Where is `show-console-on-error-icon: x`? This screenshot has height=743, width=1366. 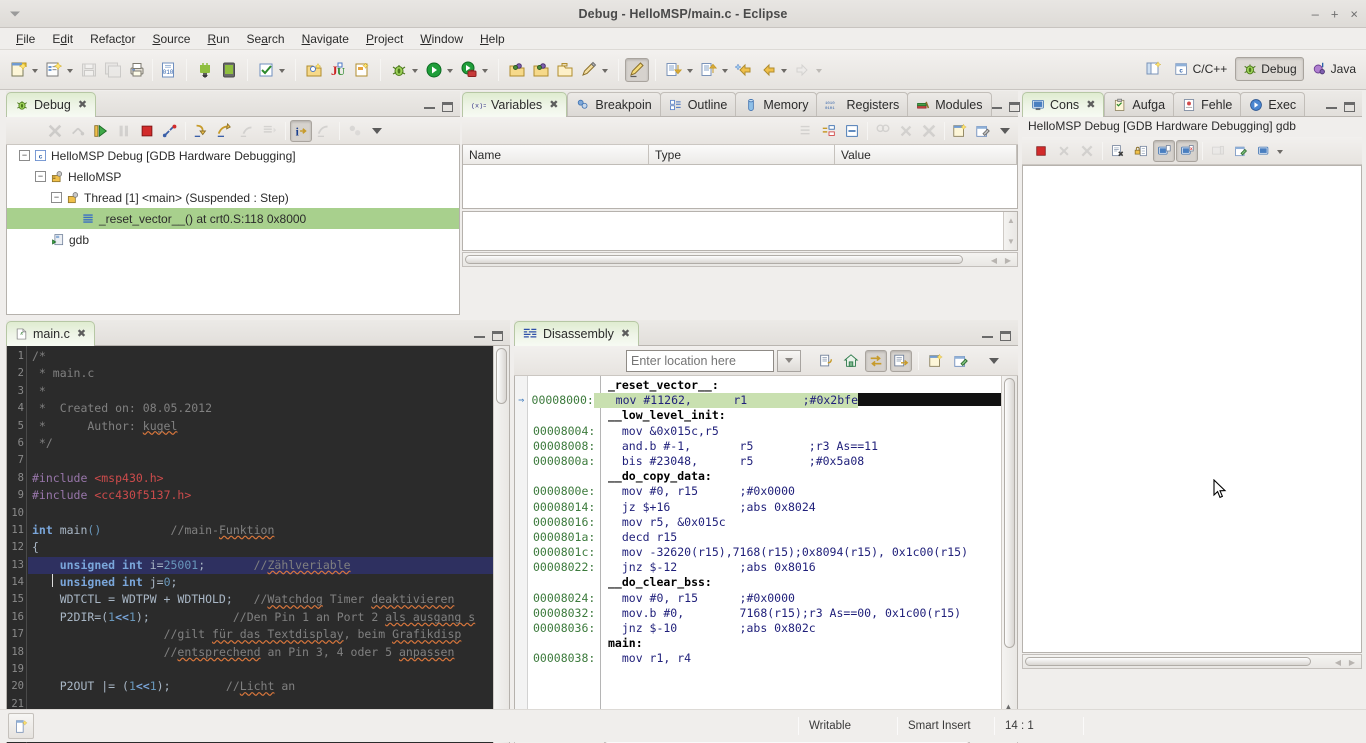 show-console-on-error-icon: x is located at coordinates (1187, 150).